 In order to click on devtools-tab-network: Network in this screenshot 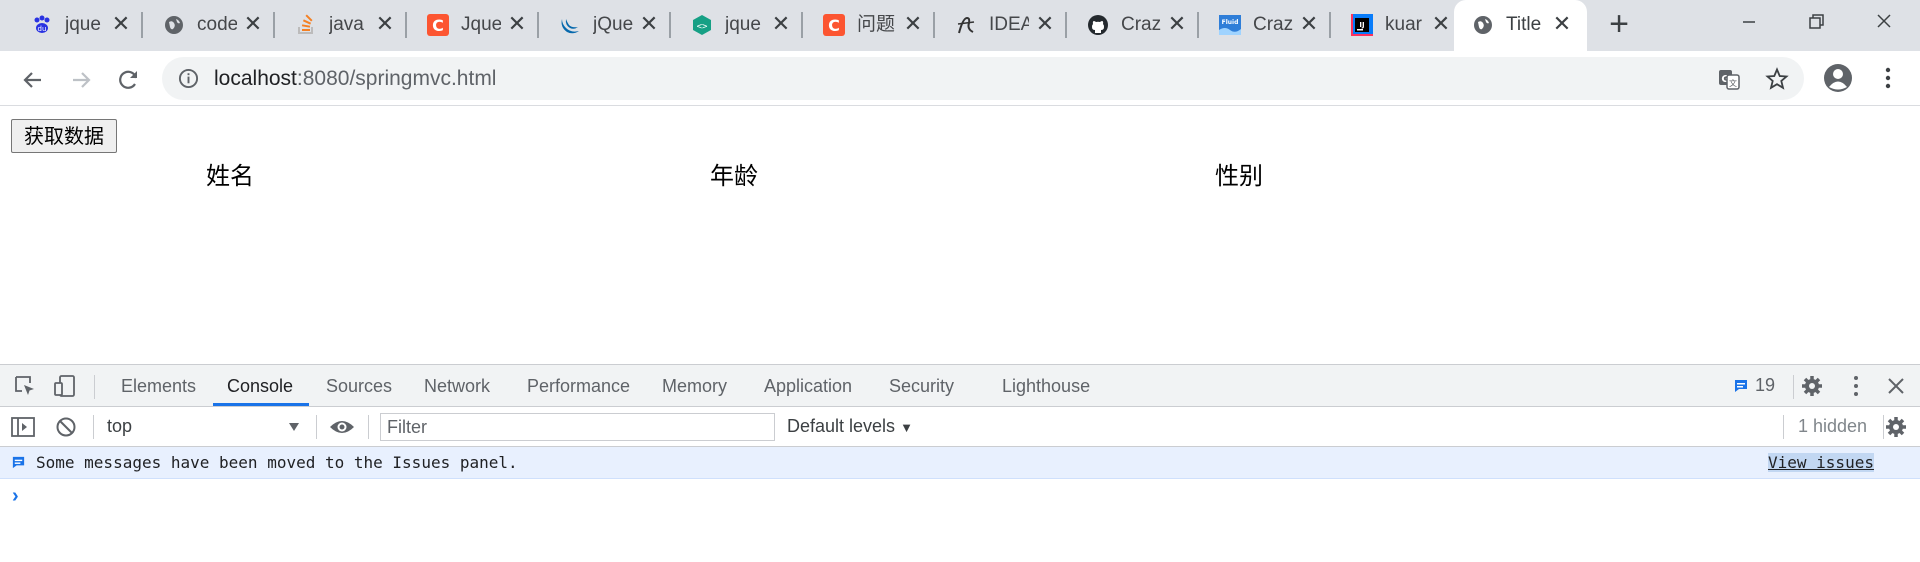, I will do `click(457, 386)`.